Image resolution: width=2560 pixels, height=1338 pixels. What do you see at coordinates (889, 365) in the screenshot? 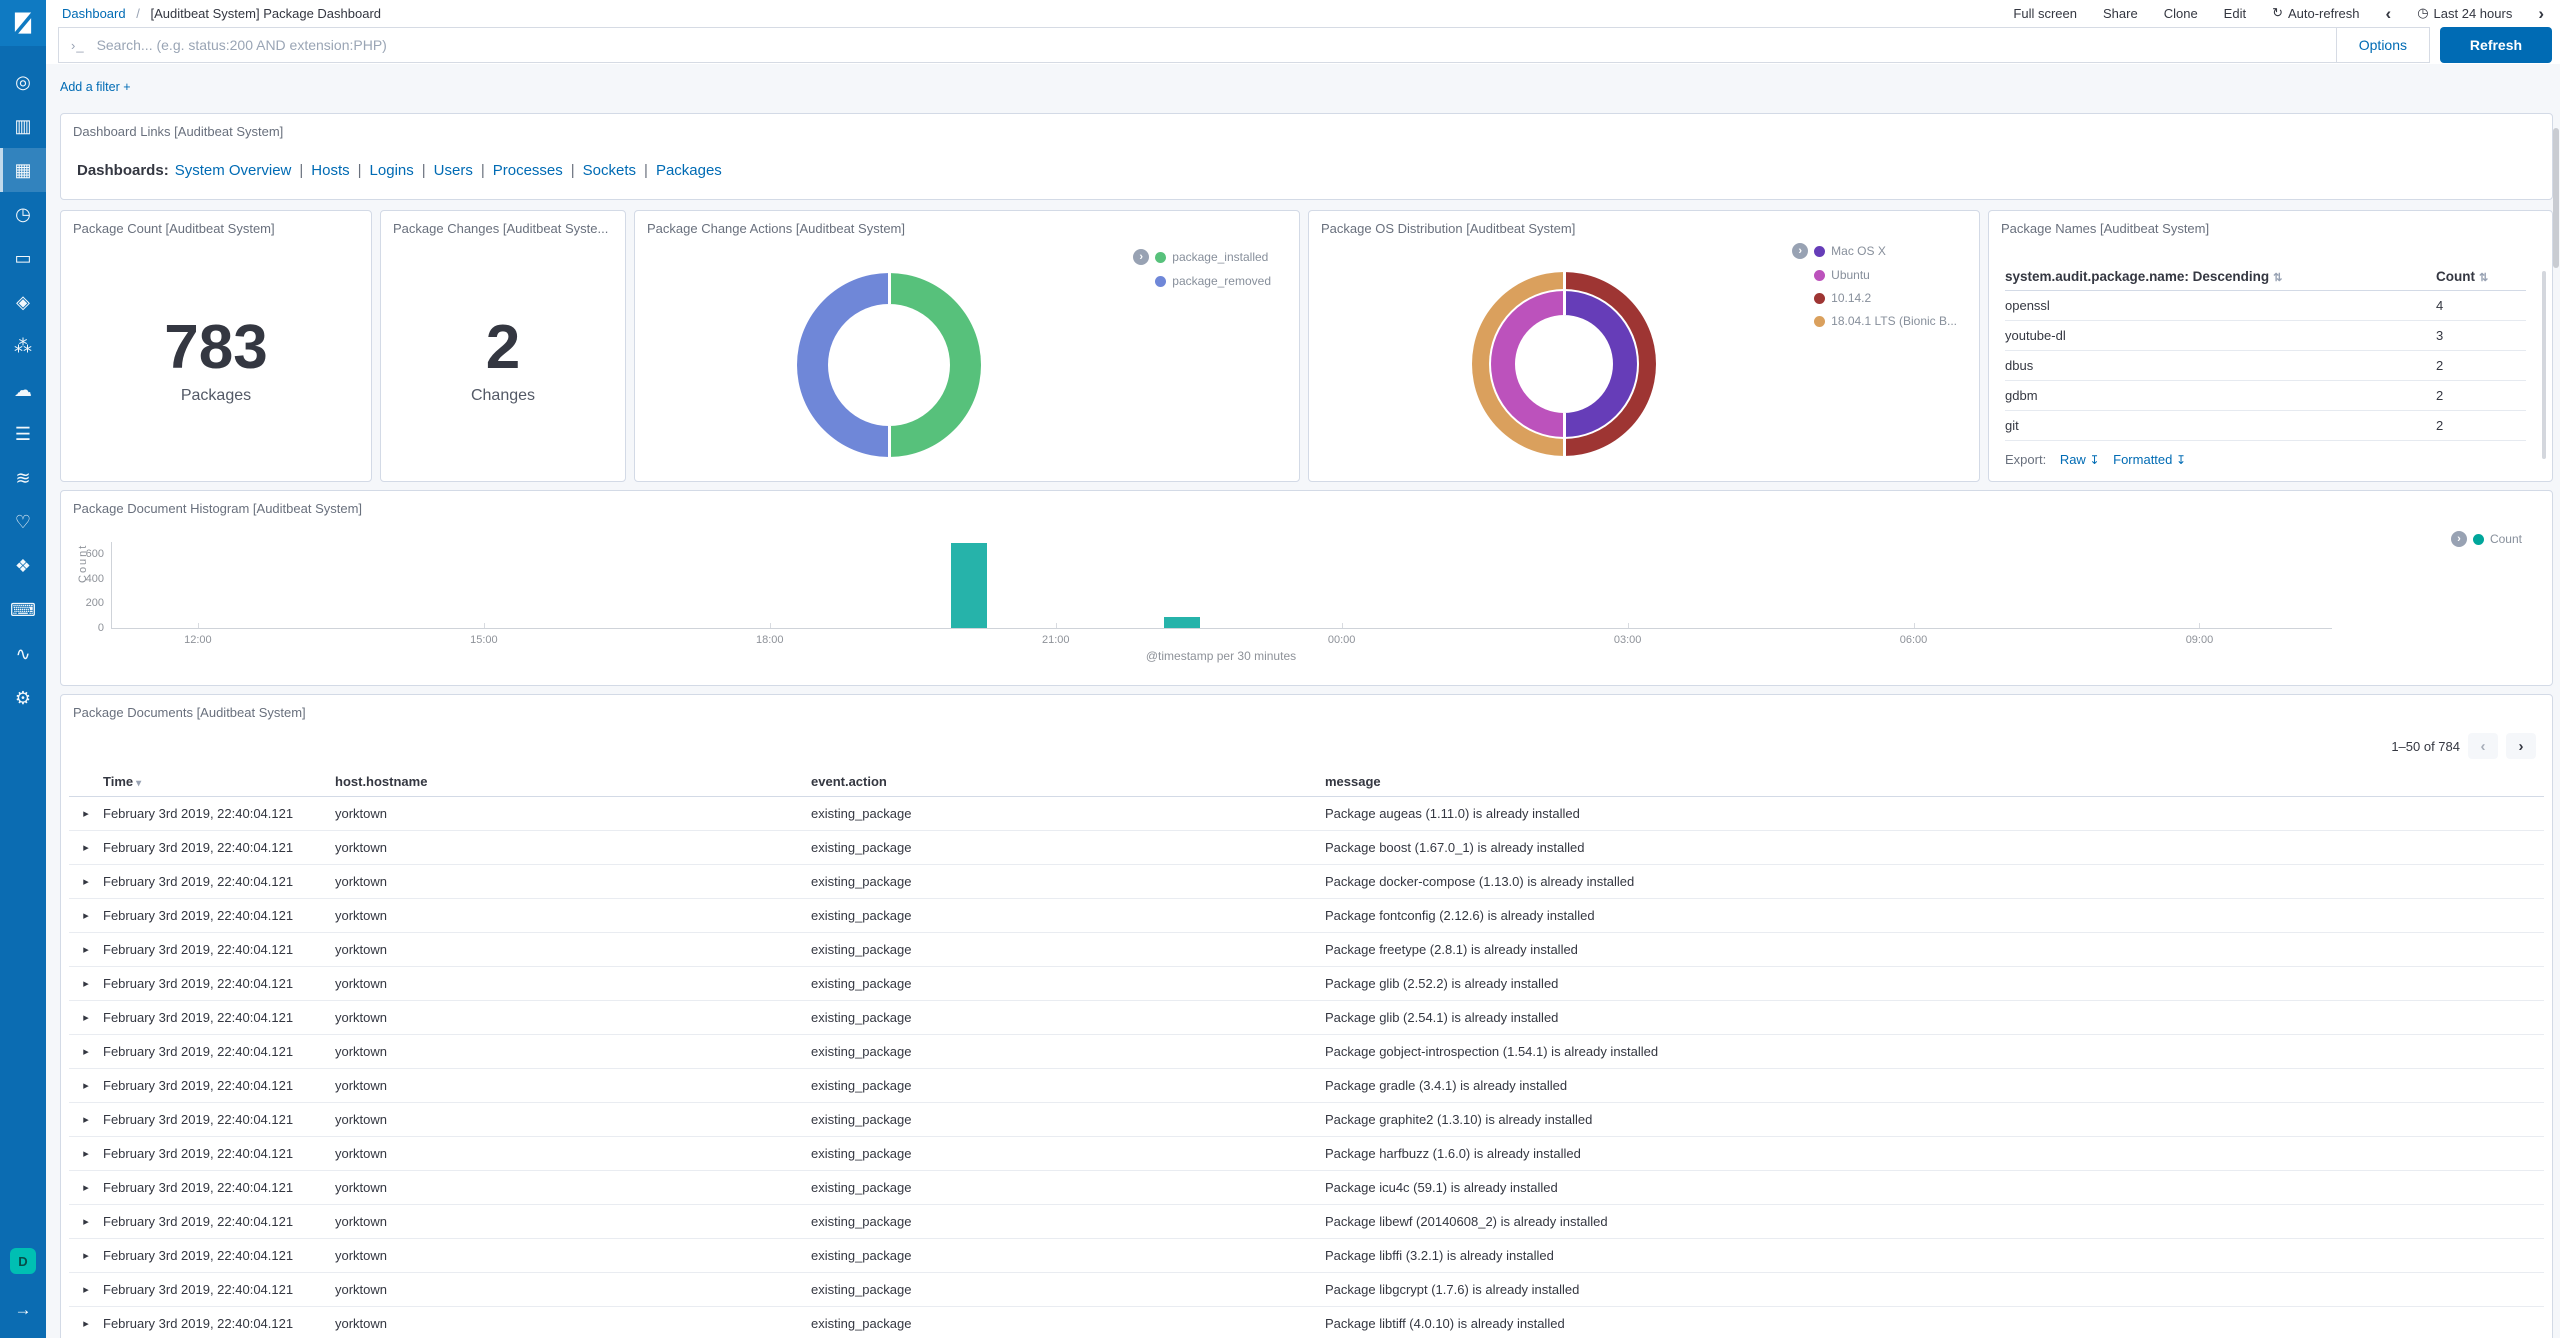
I see `package-change-actions-donut` at bounding box center [889, 365].